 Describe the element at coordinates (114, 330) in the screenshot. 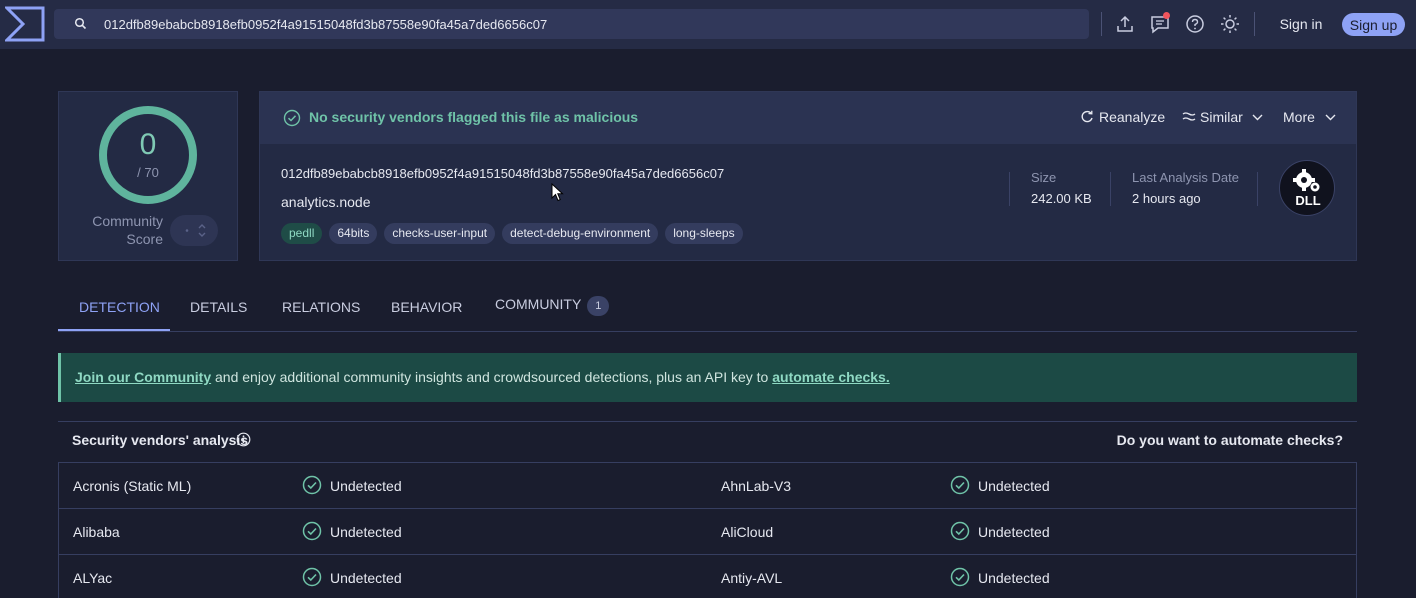

I see `active-tab-indicator` at that location.